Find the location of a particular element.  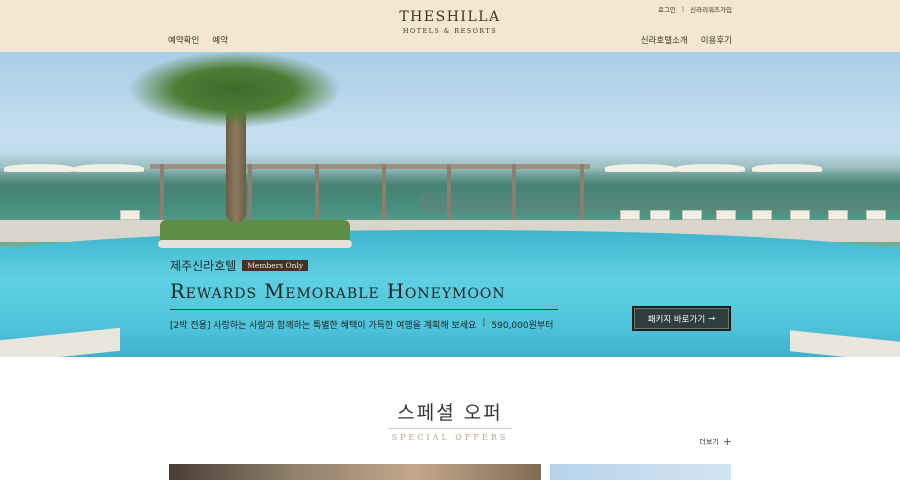

hero-title: Rewards Memorable Honeymoon is located at coordinates (338, 291).